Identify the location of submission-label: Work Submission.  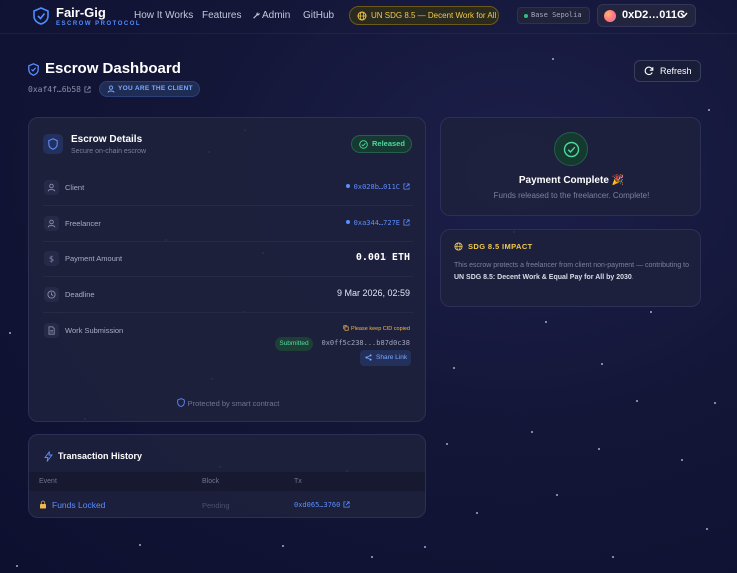
(94, 330).